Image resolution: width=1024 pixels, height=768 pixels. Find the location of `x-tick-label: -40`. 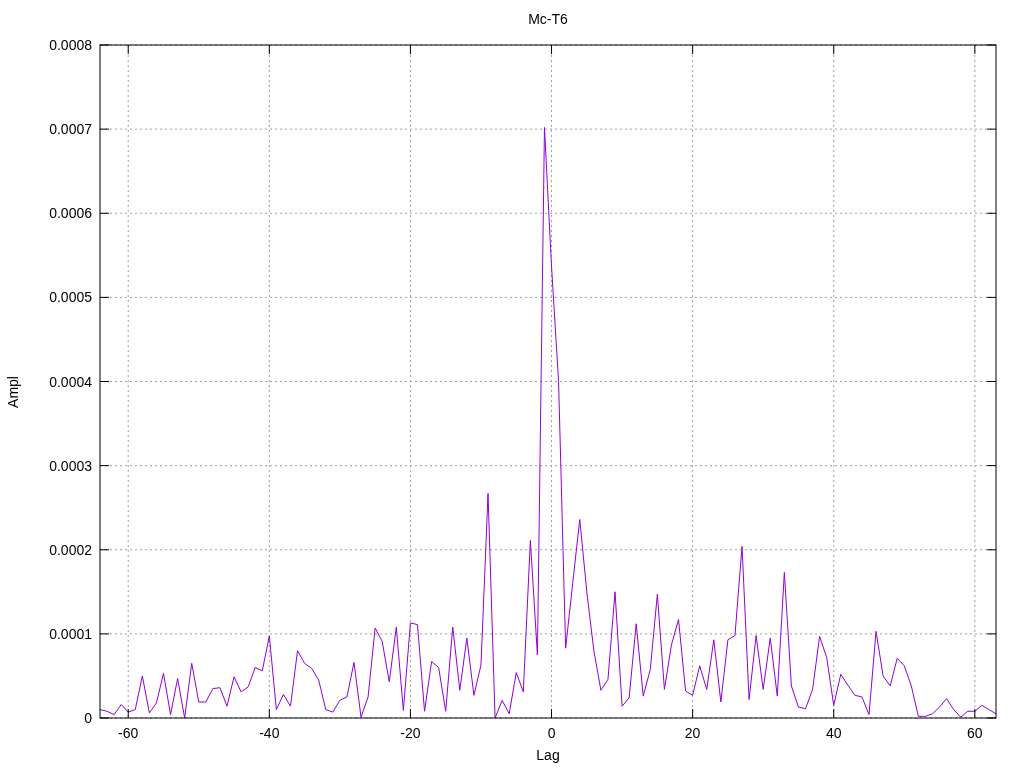

x-tick-label: -40 is located at coordinates (269, 733).